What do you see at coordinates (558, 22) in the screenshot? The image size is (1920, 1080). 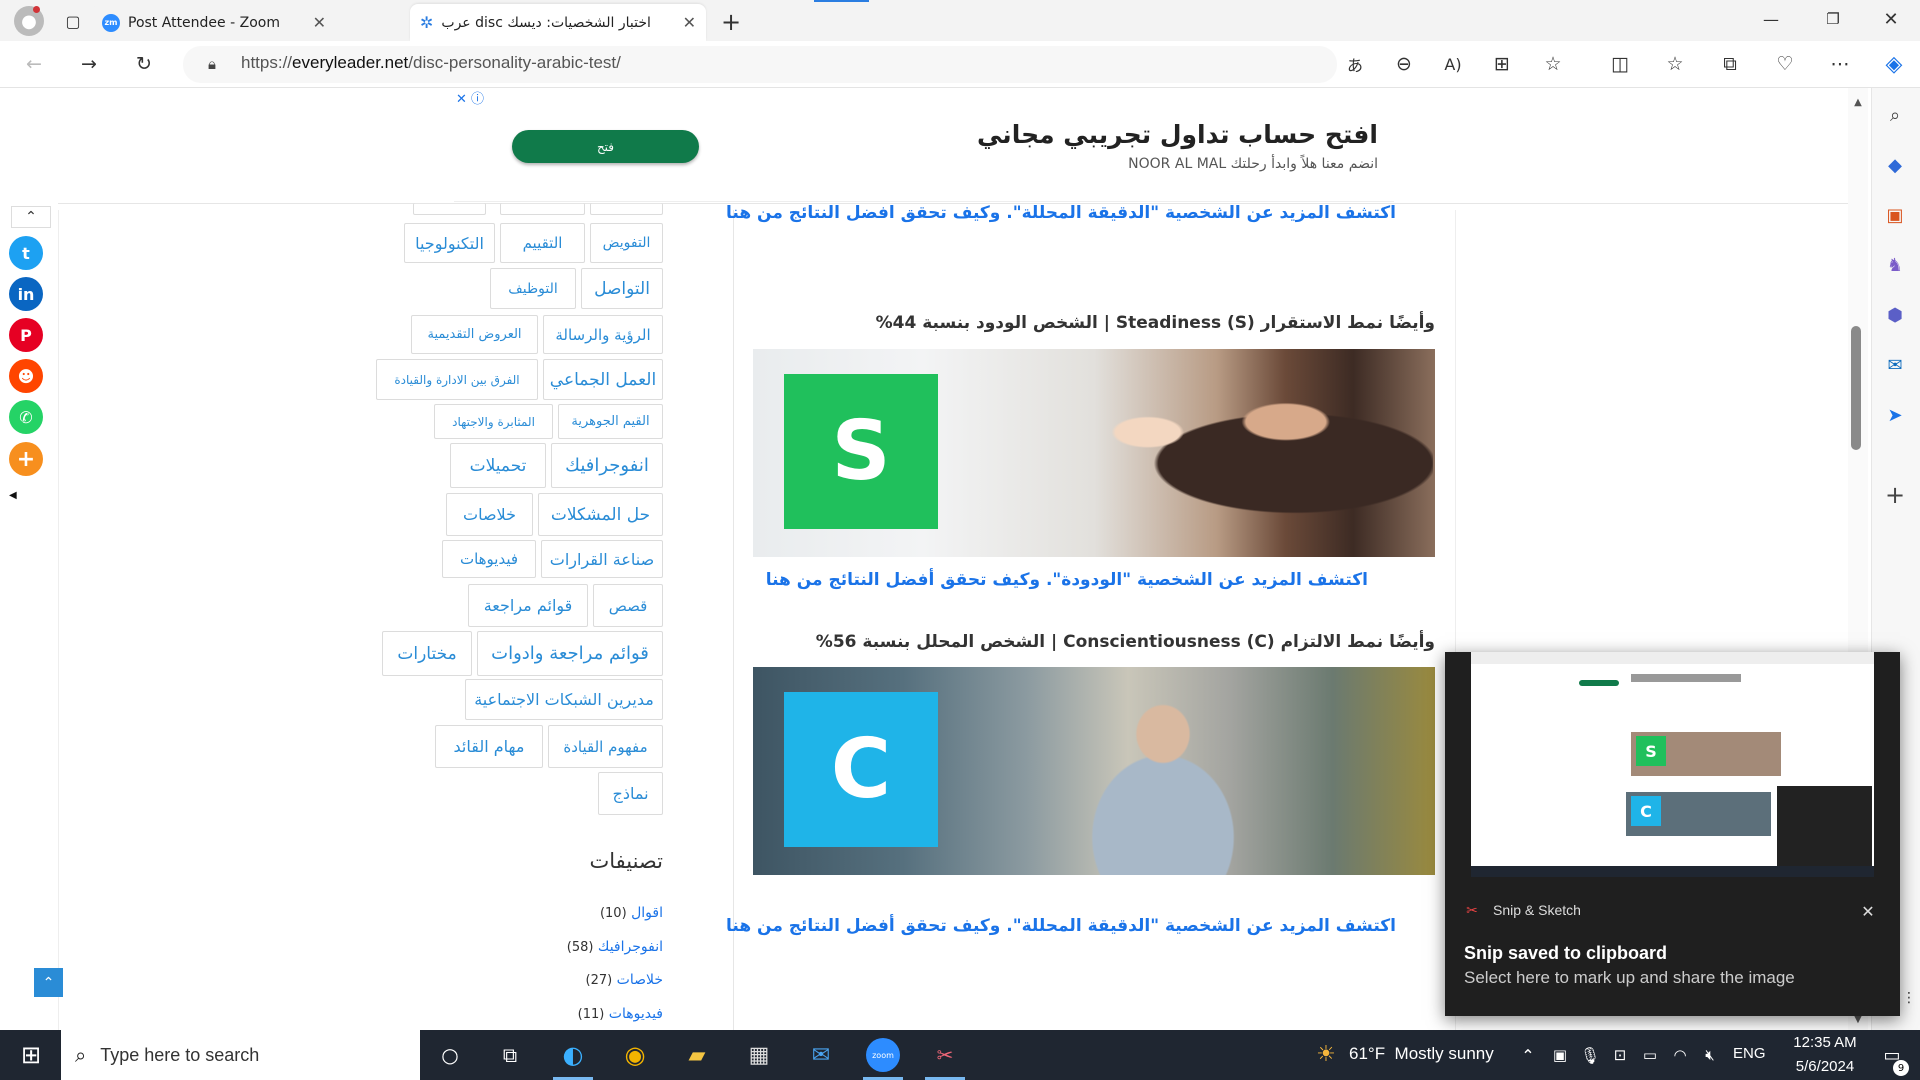 I see `tab-disc-test: ✲ اختبار الشخصيات: ديسك disc عرب ✕` at bounding box center [558, 22].